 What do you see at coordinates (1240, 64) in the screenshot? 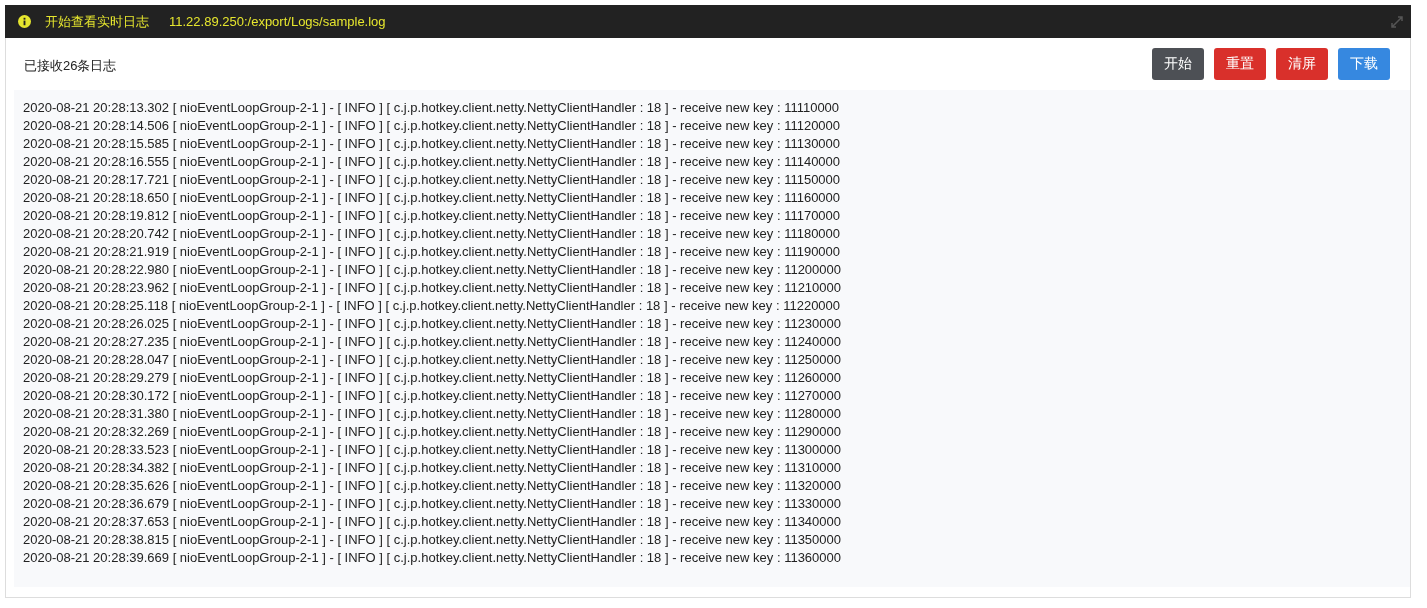
I see `action-button: 重置` at bounding box center [1240, 64].